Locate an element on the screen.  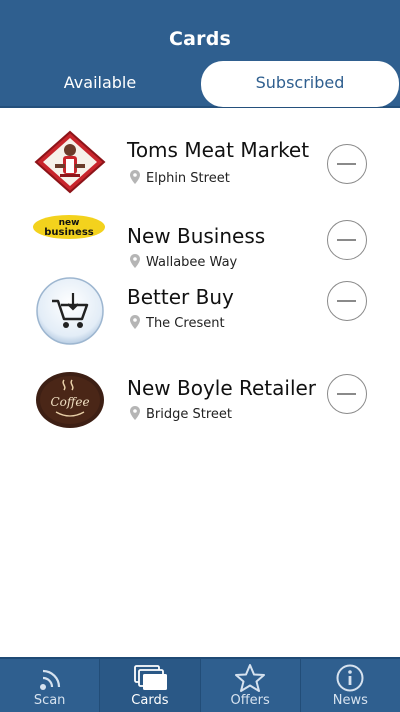
tab-available: Available is located at coordinates (100, 83).